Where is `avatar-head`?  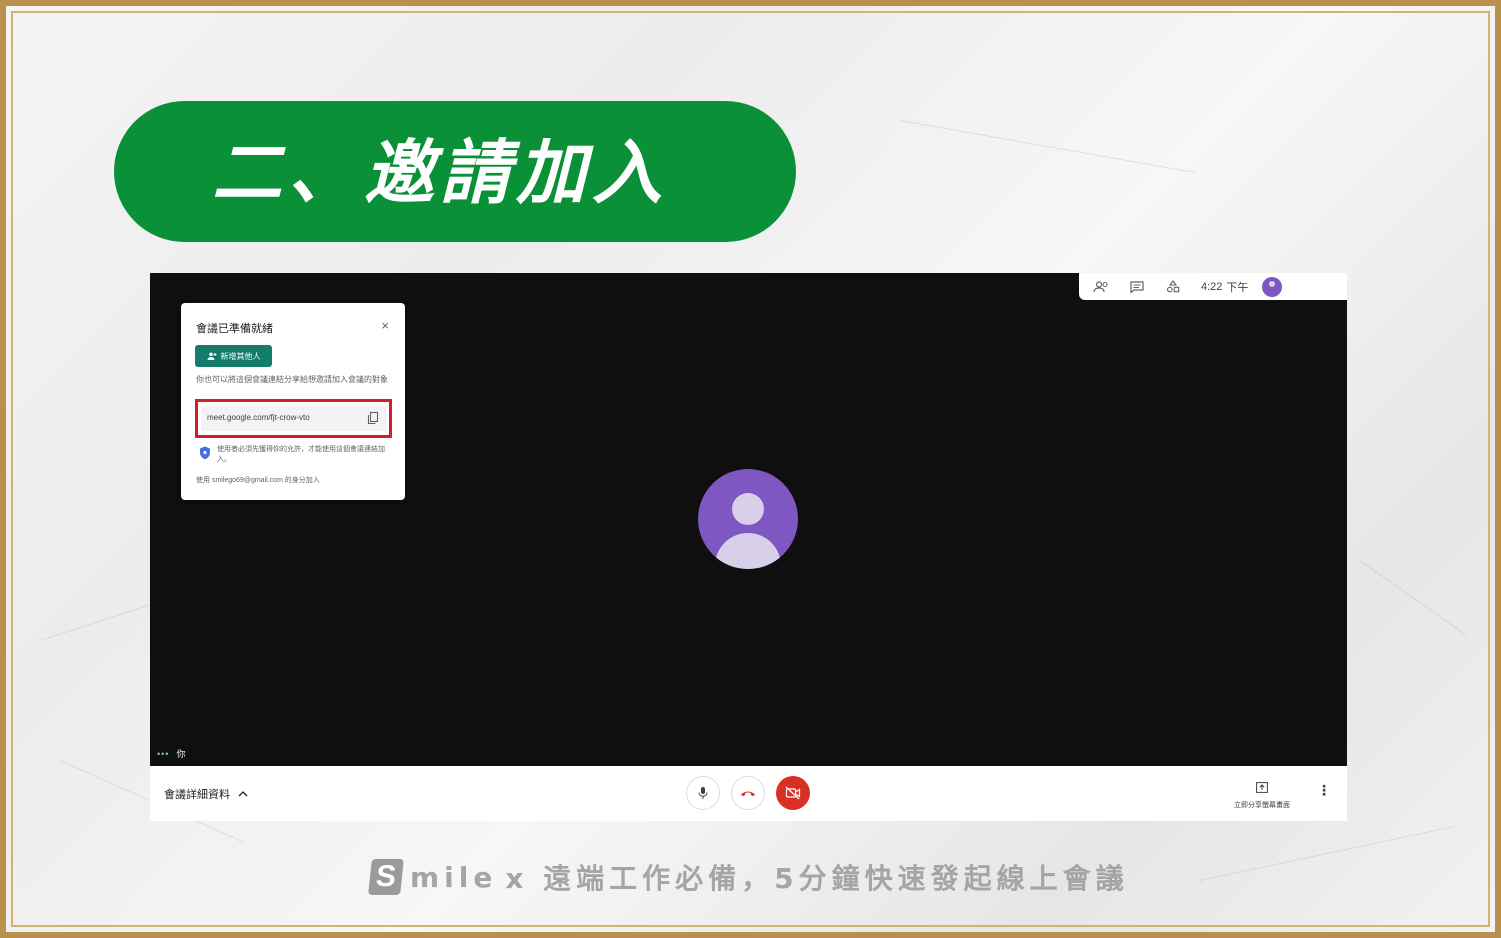 avatar-head is located at coordinates (748, 509).